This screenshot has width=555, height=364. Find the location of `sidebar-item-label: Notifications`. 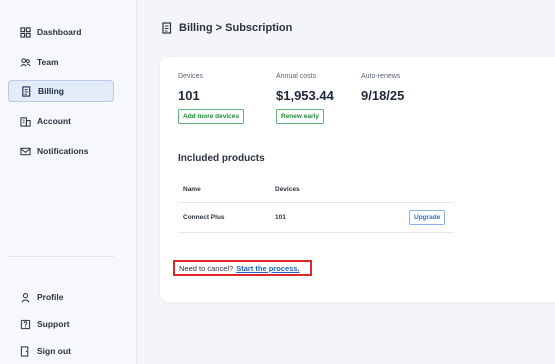

sidebar-item-label: Notifications is located at coordinates (63, 151).